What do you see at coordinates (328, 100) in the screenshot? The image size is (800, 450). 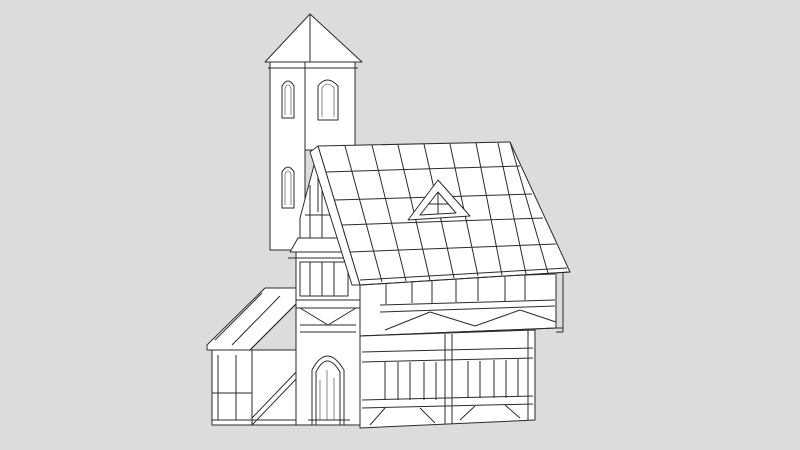 I see `tower-window-upper-right` at bounding box center [328, 100].